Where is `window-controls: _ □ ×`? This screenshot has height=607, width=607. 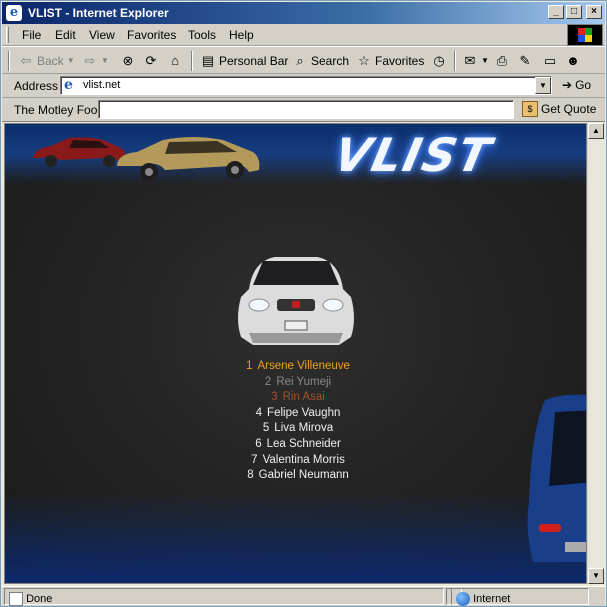
window-controls: _ □ × is located at coordinates (575, 12).